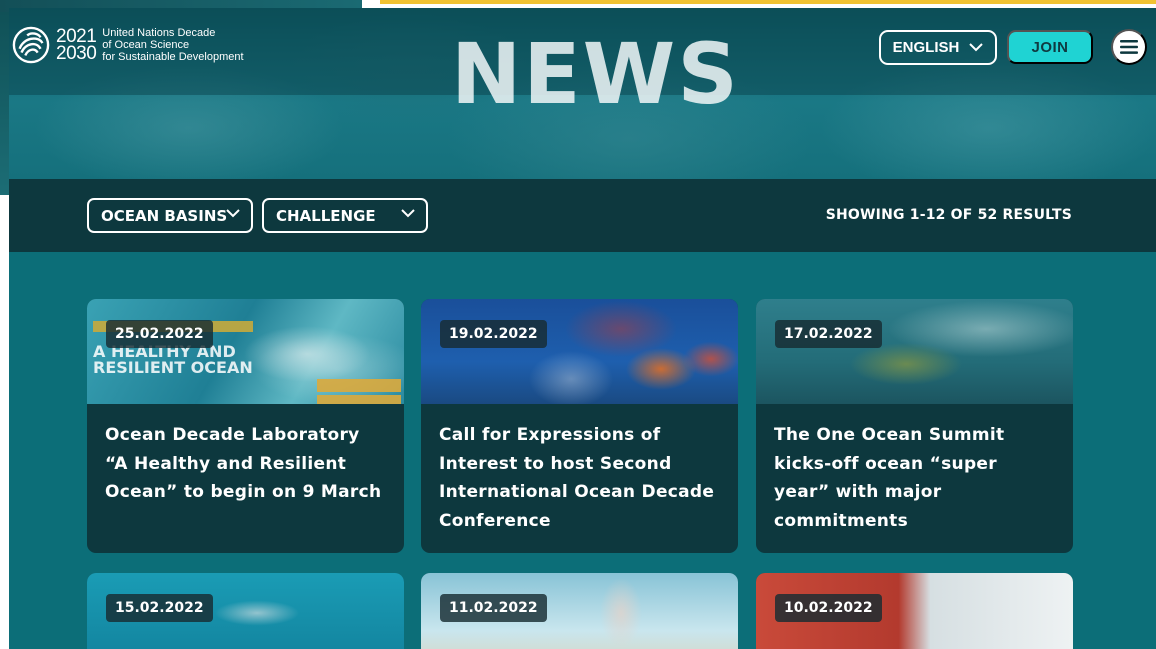 This screenshot has height=649, width=1156. I want to click on page-title: NEWS, so click(595, 74).